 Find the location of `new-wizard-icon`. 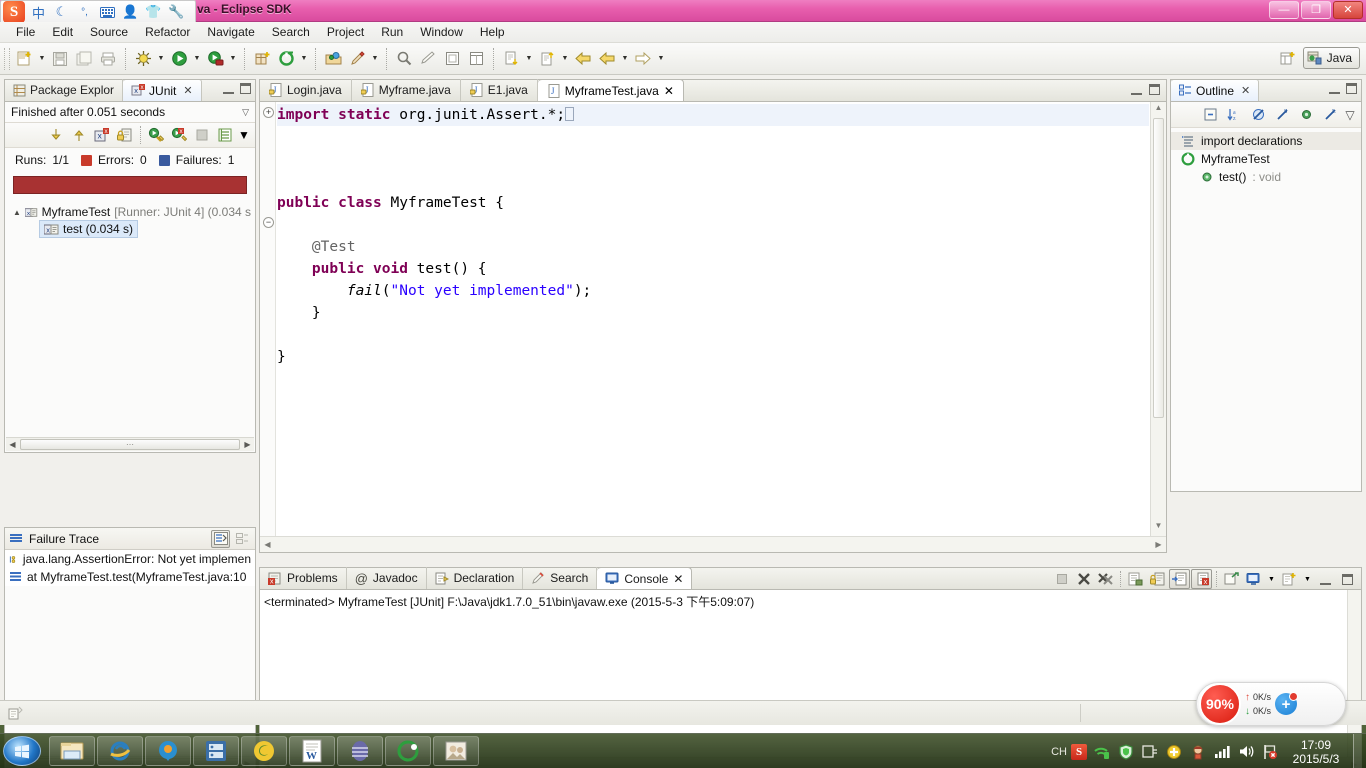

new-wizard-icon is located at coordinates (24, 59).